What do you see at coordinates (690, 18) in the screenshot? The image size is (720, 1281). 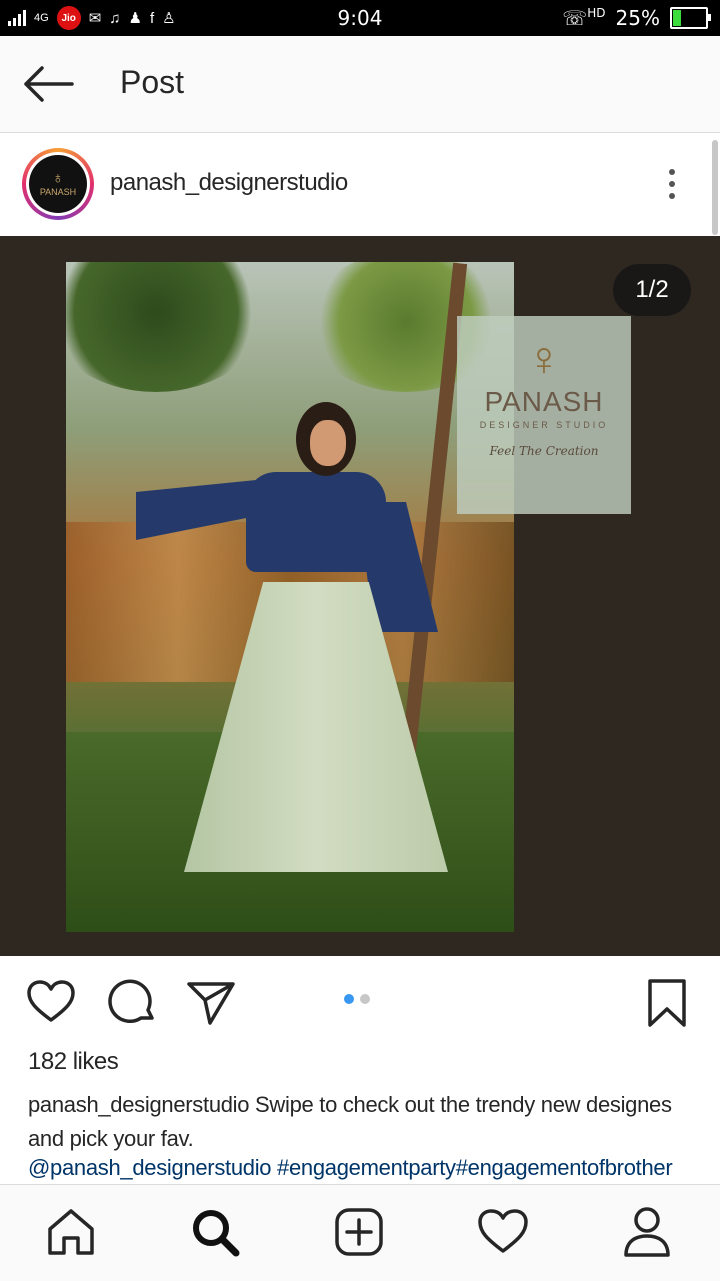 I see `battery-icon` at bounding box center [690, 18].